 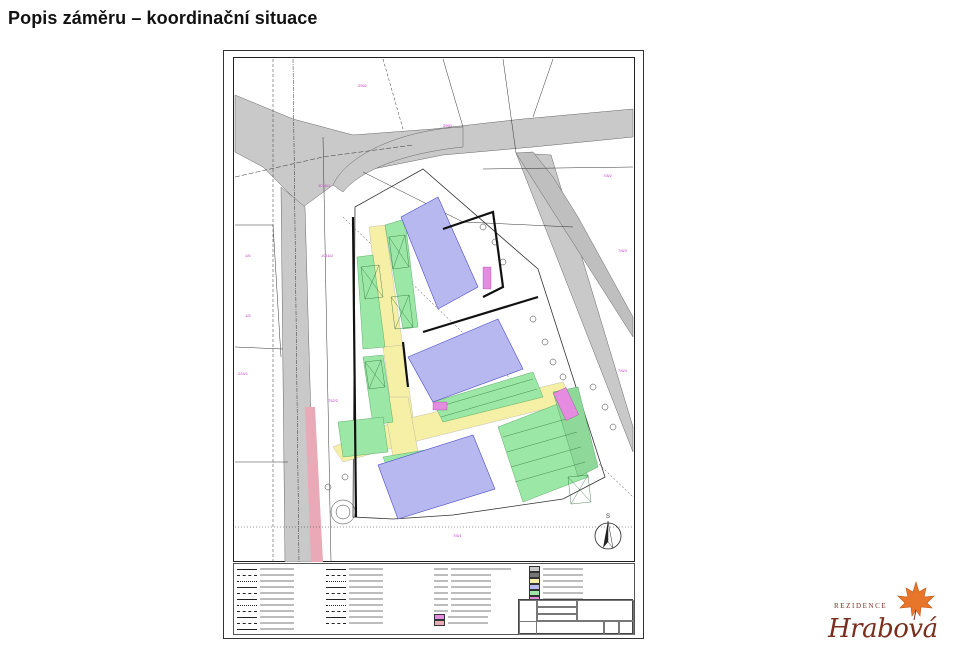 What do you see at coordinates (623, 250) in the screenshot?
I see `svg-text: 7/6/3` at bounding box center [623, 250].